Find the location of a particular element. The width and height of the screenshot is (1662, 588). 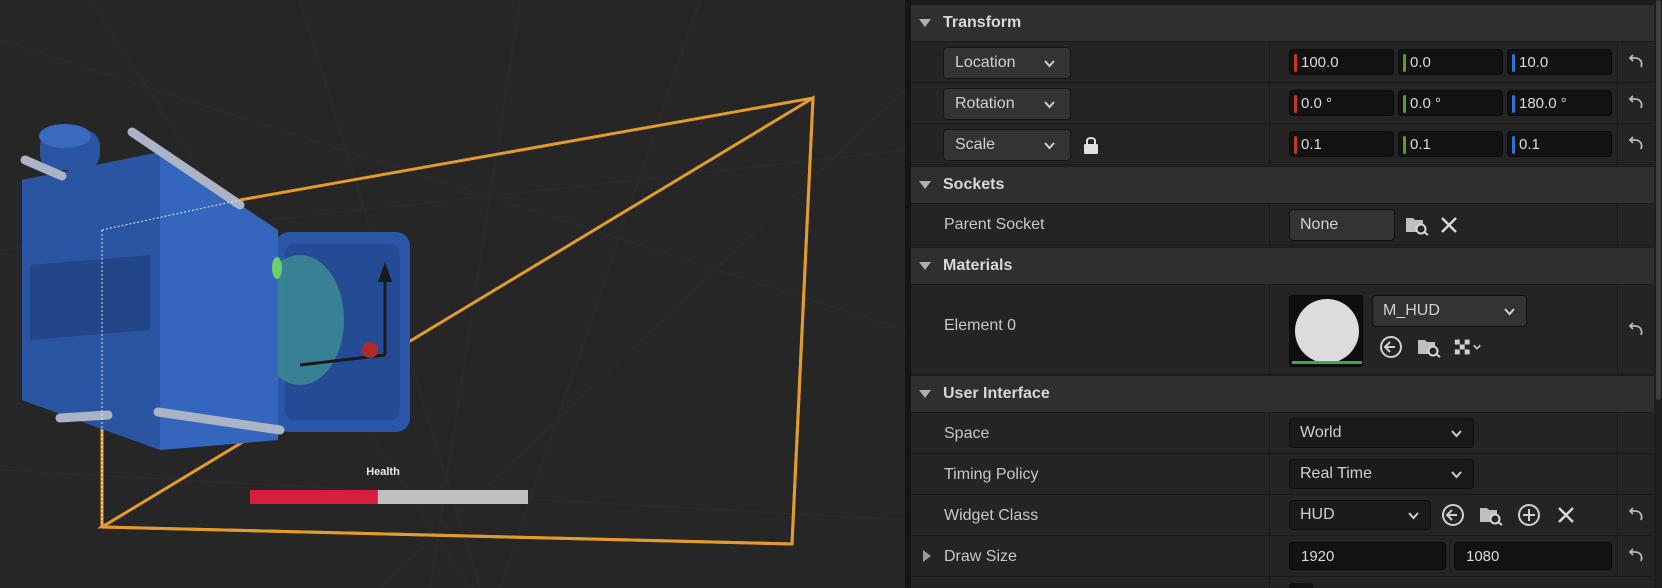

browse-class-icon is located at coordinates (1491, 515).